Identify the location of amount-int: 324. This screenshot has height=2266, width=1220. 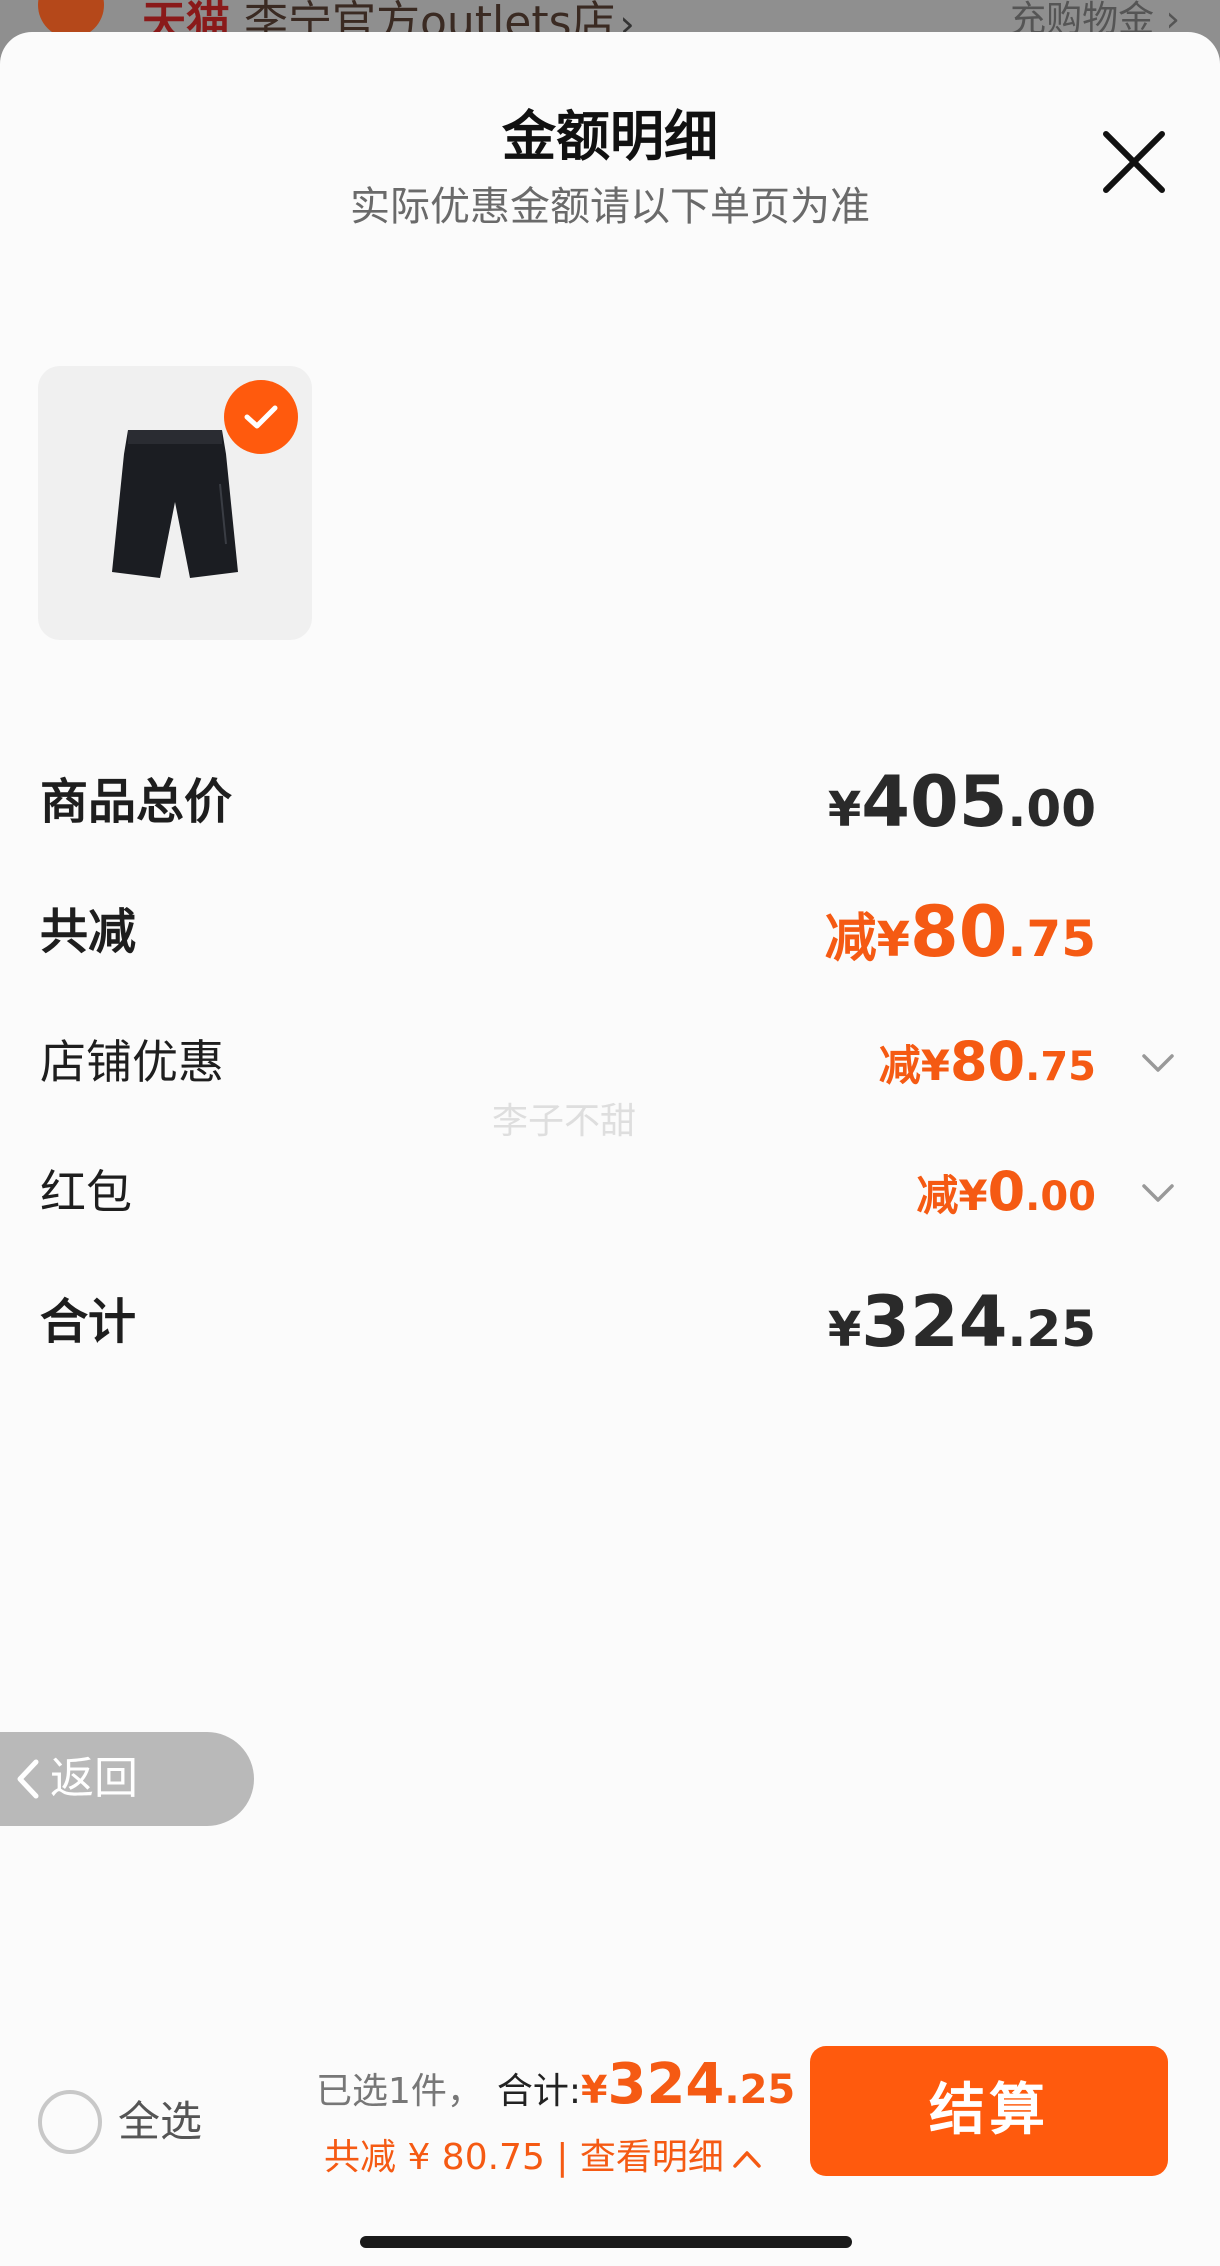
(934, 1322).